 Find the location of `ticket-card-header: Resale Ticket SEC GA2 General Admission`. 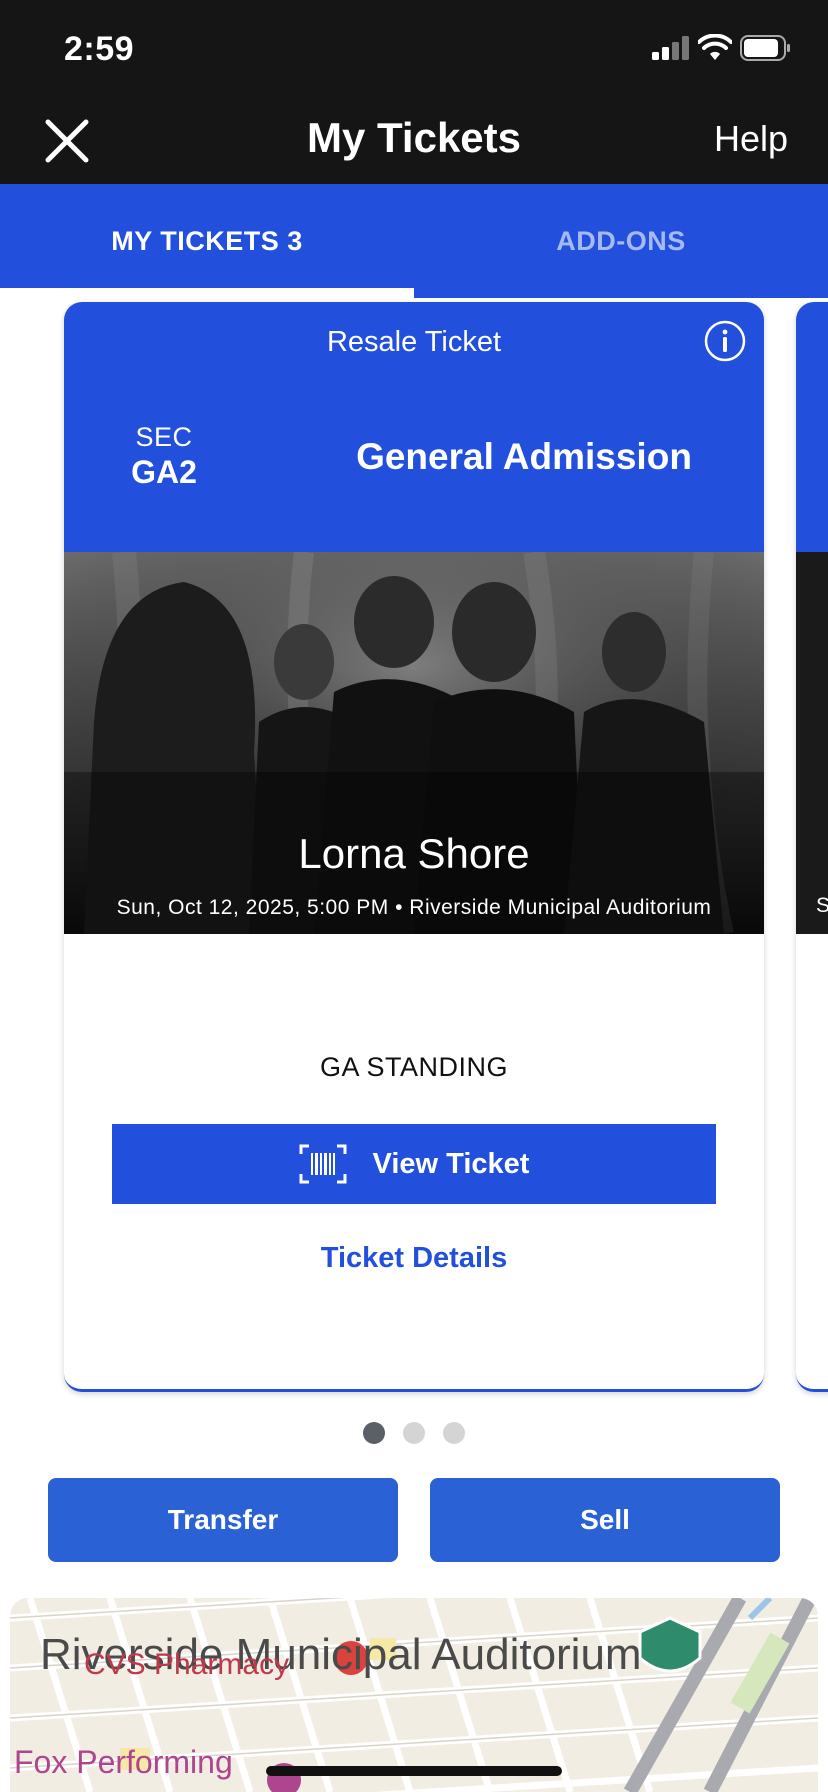

ticket-card-header: Resale Ticket SEC GA2 General Admission is located at coordinates (414, 427).